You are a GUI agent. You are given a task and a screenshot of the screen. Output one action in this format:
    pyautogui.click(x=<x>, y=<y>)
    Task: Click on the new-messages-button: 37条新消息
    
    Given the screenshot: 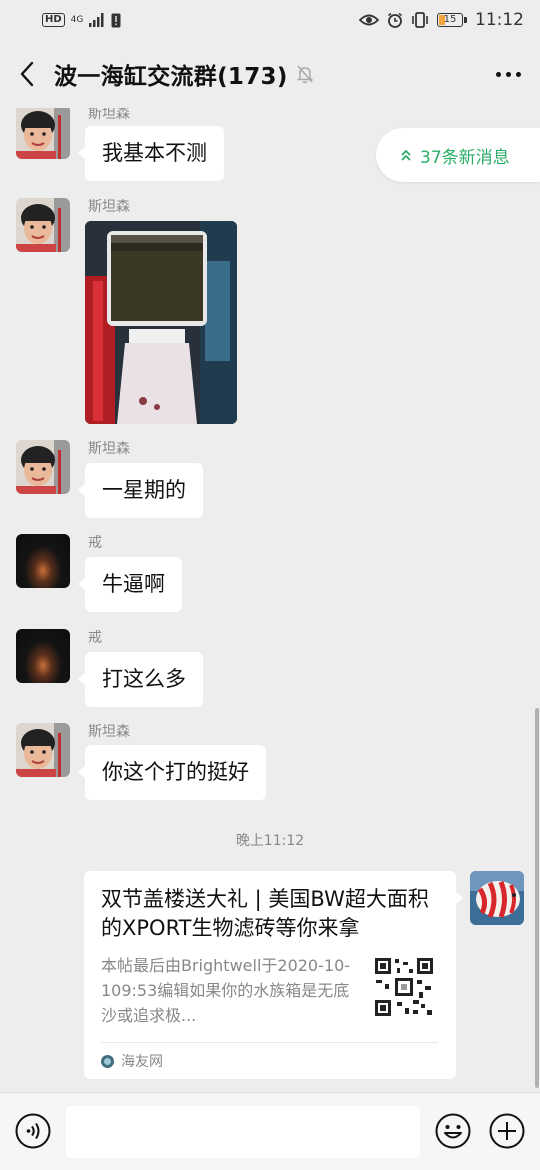 What is the action you would take?
    pyautogui.click(x=458, y=155)
    